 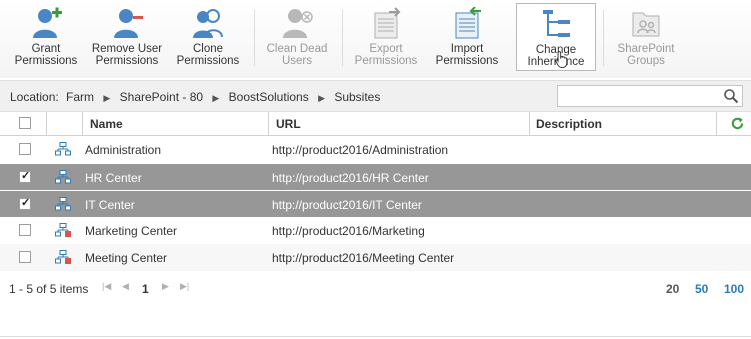 I want to click on row-url: http://product2016/Meeting Center, so click(x=363, y=258).